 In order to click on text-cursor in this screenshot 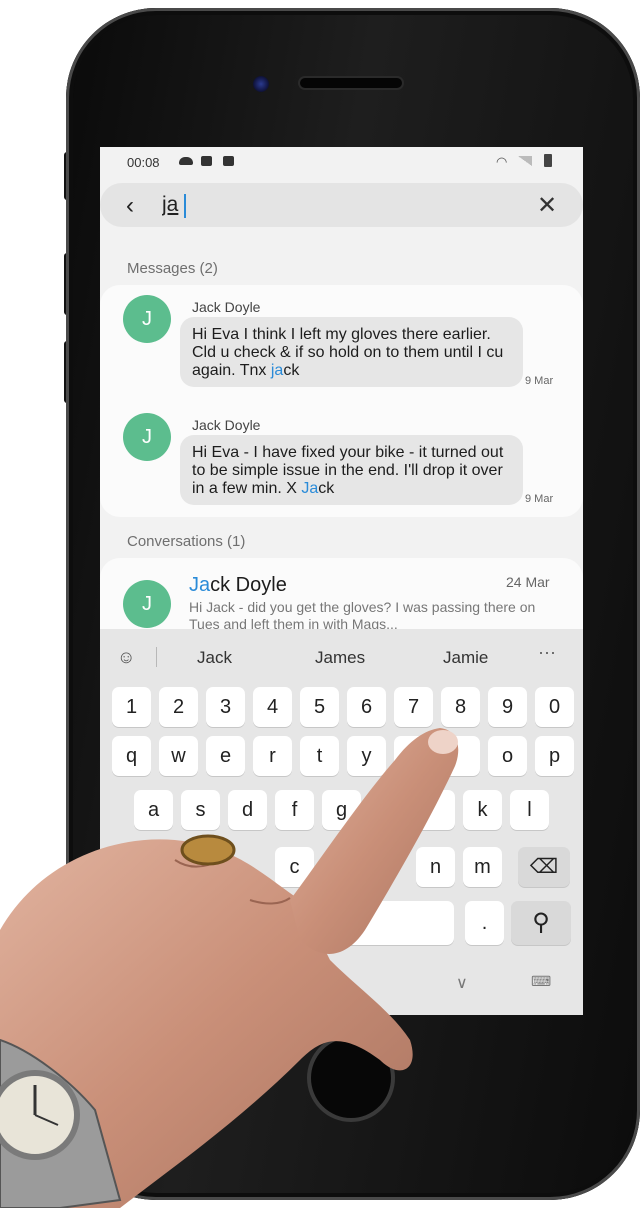, I will do `click(185, 206)`.